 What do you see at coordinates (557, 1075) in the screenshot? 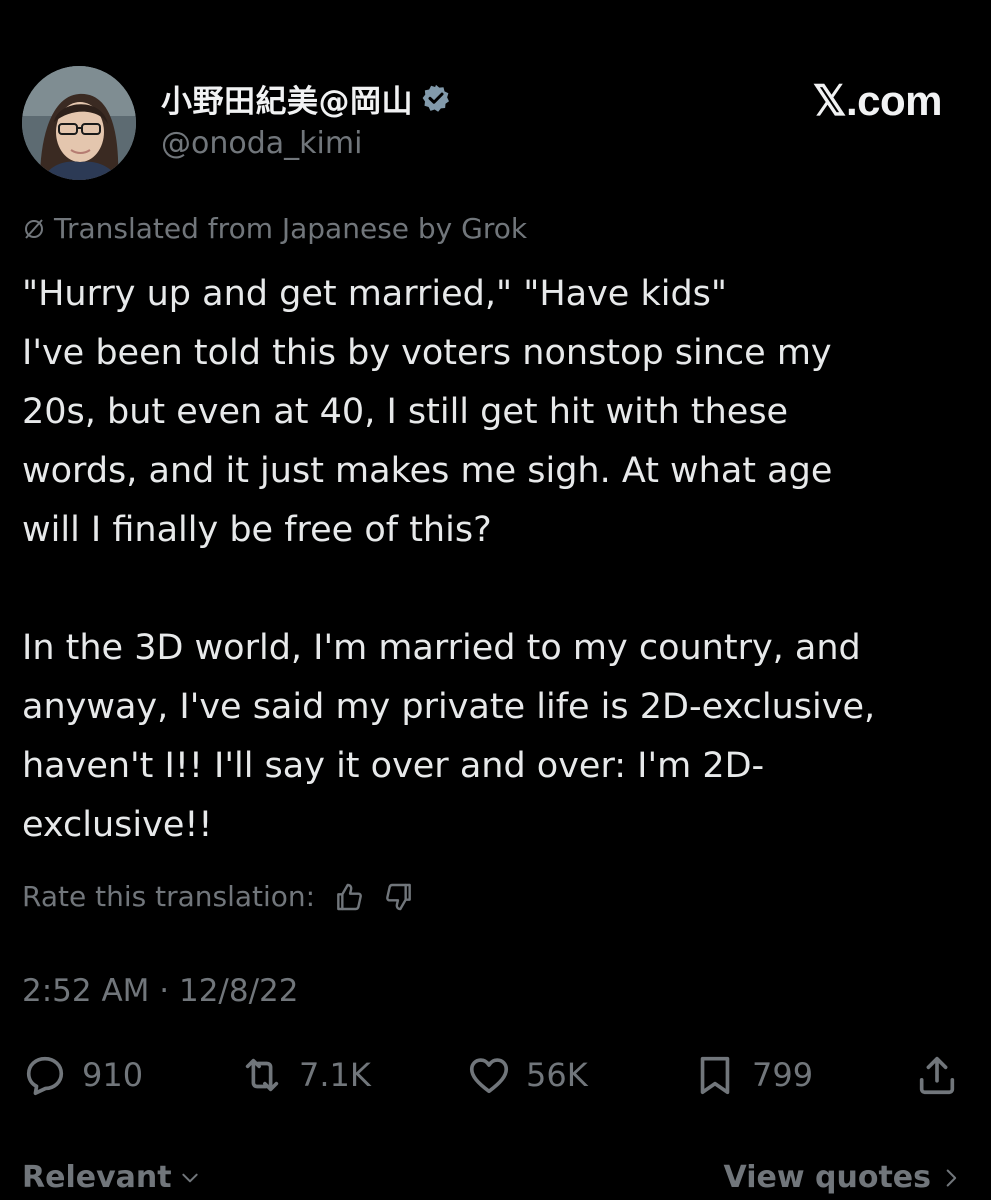
I see `like-count: 56K` at bounding box center [557, 1075].